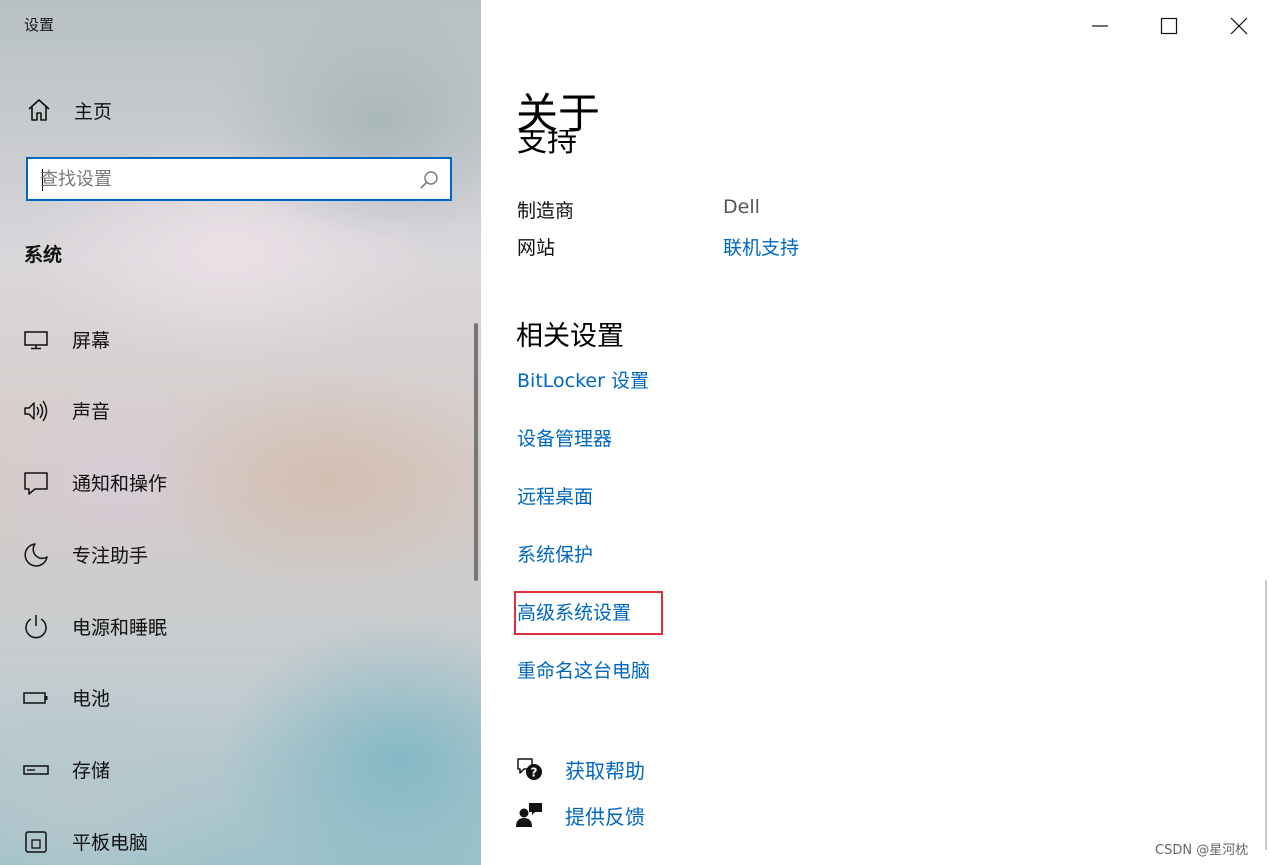  Describe the element at coordinates (1202, 850) in the screenshot. I see `watermark: CSDN @星河枕` at that location.